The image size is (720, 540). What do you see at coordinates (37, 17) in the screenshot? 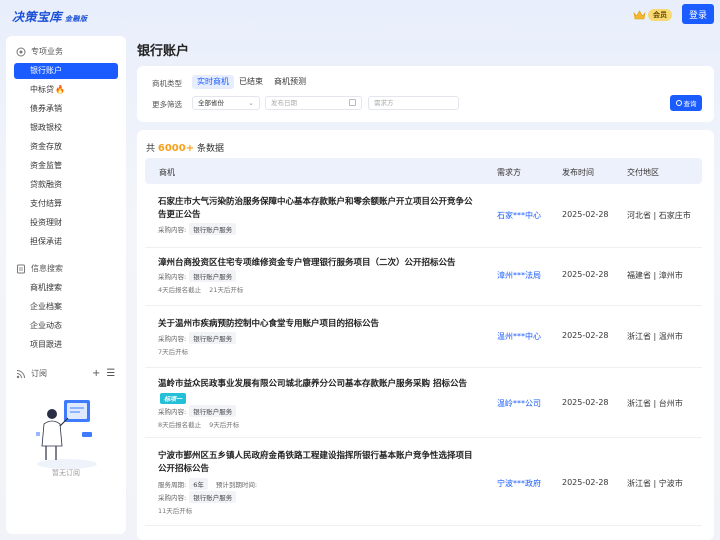
I see `logo-text: 决策宝库` at bounding box center [37, 17].